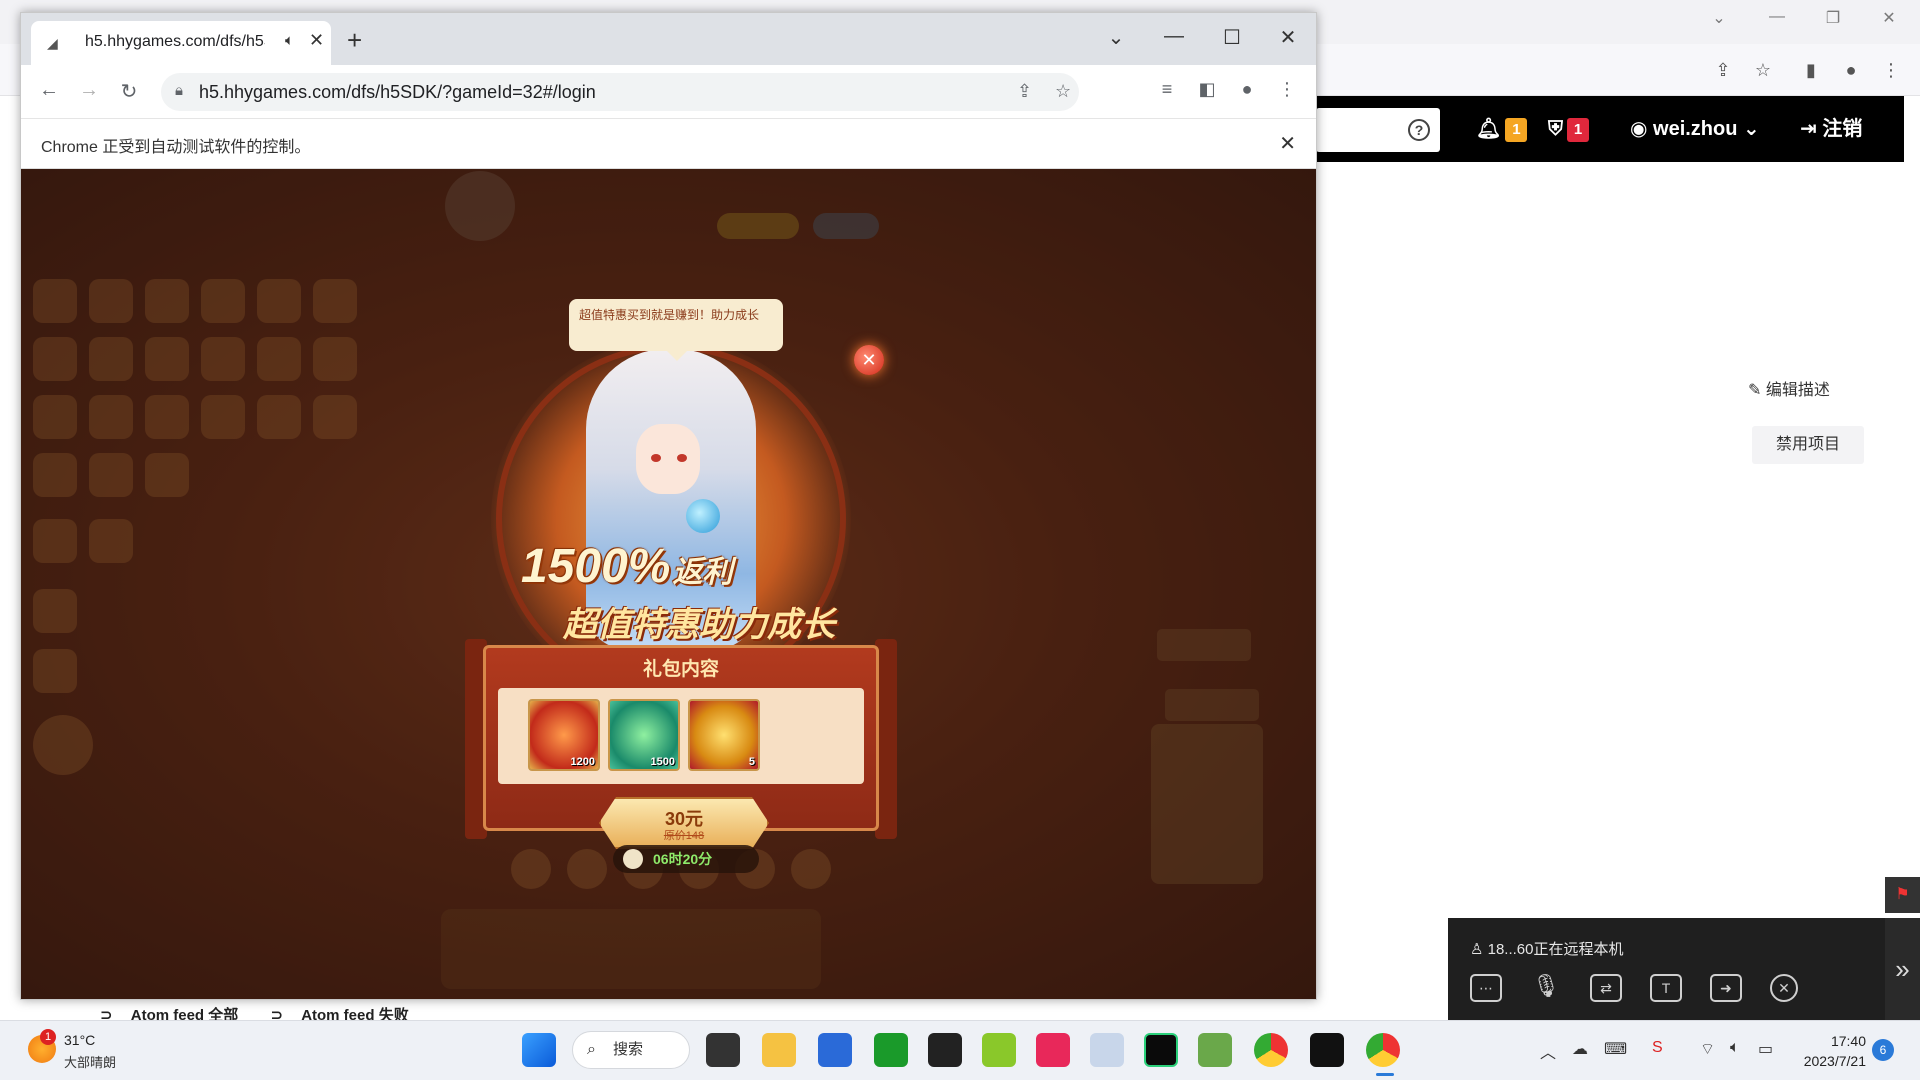 This screenshot has width=1920, height=1080. I want to click on ime-icon: ⌨, so click(1615, 1049).